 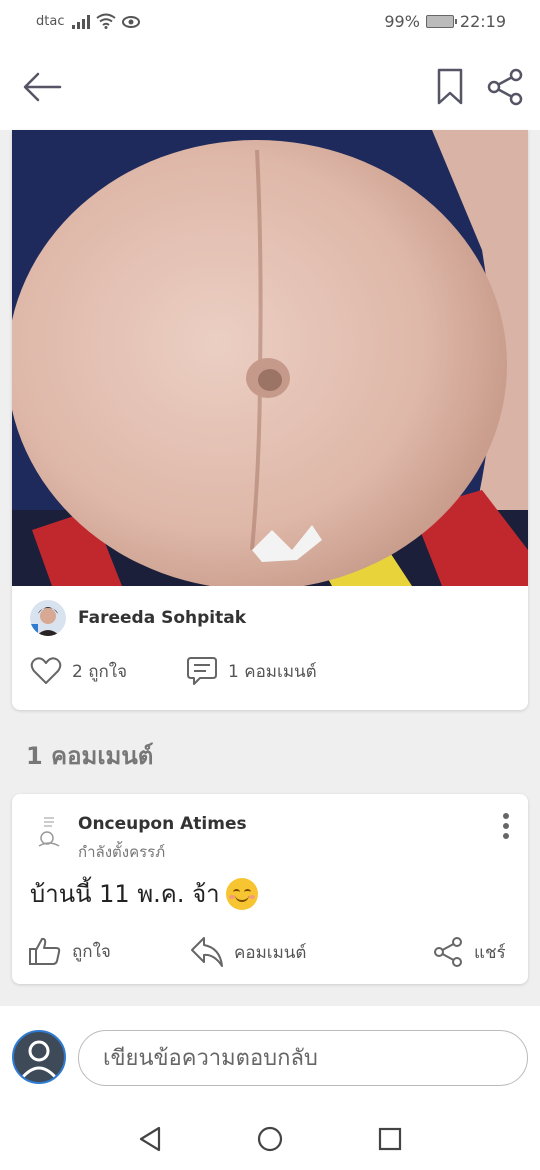 What do you see at coordinates (90, 756) in the screenshot?
I see `comments-heading: 1 คอมเมนต์` at bounding box center [90, 756].